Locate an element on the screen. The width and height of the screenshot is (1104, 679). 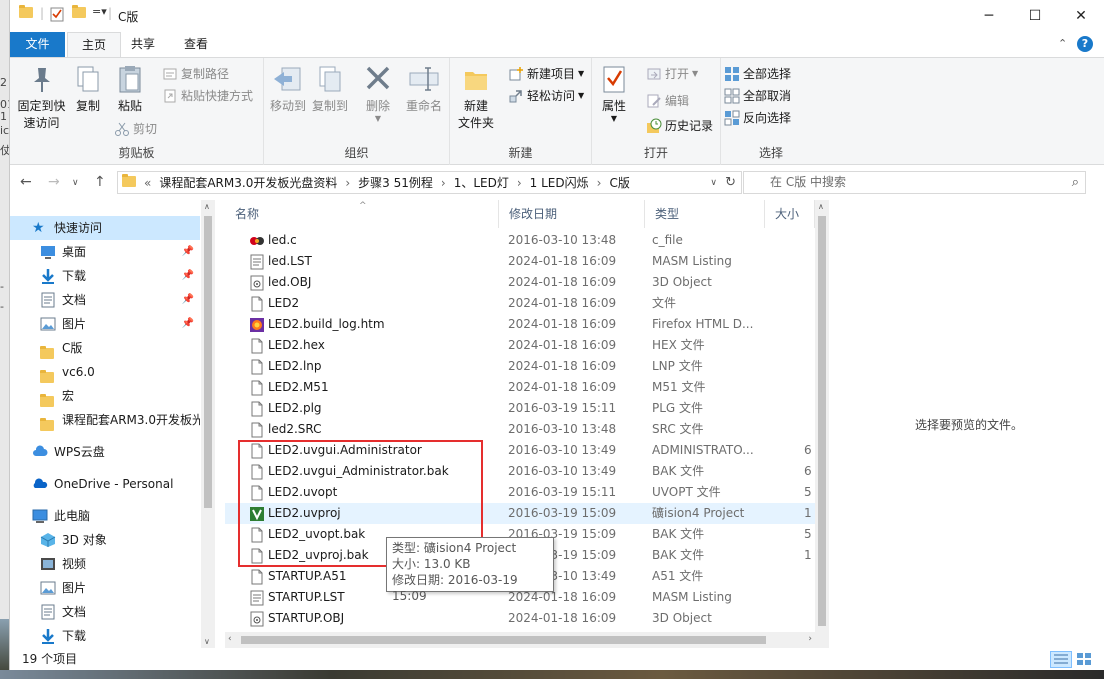
nav-pictures-pc: 图片 is located at coordinates (105, 588).